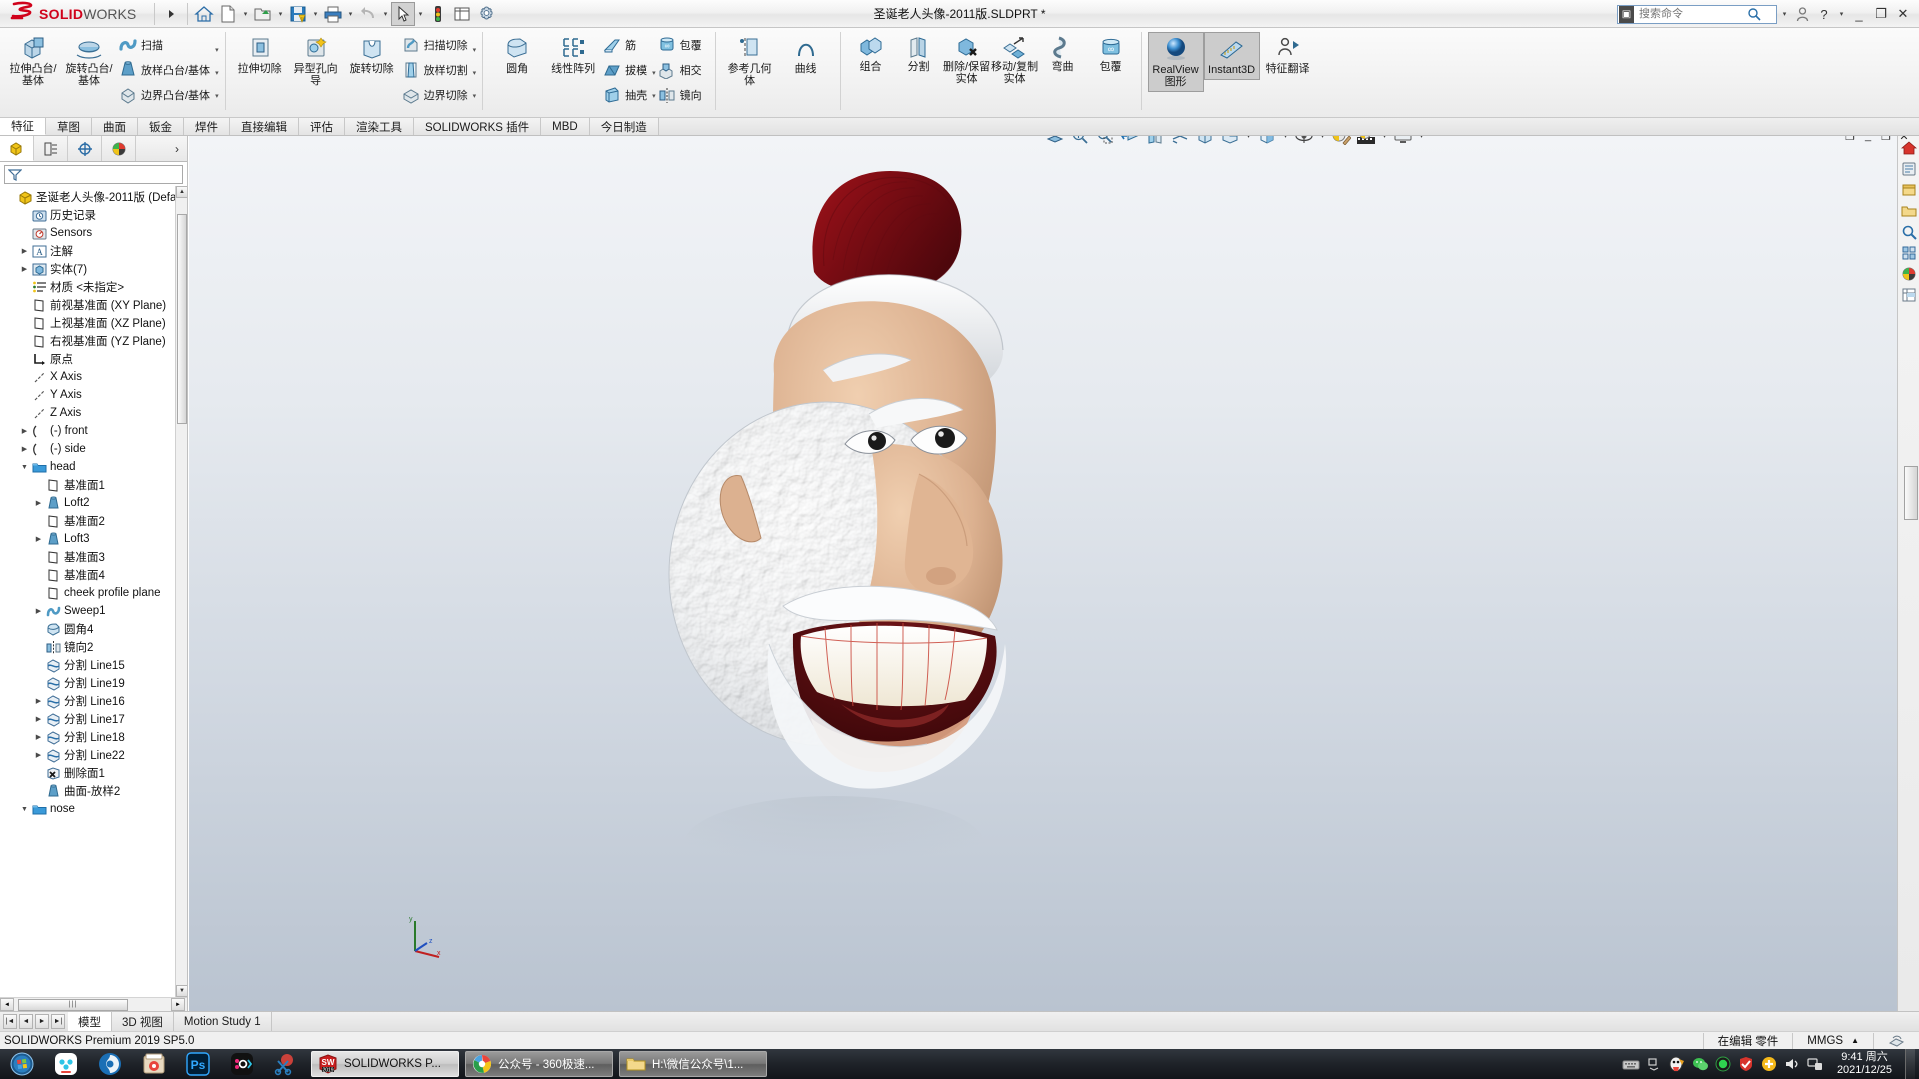 The width and height of the screenshot is (1919, 1079). What do you see at coordinates (93, 431) in the screenshot?
I see `tree-item: ▶ (-) front` at bounding box center [93, 431].